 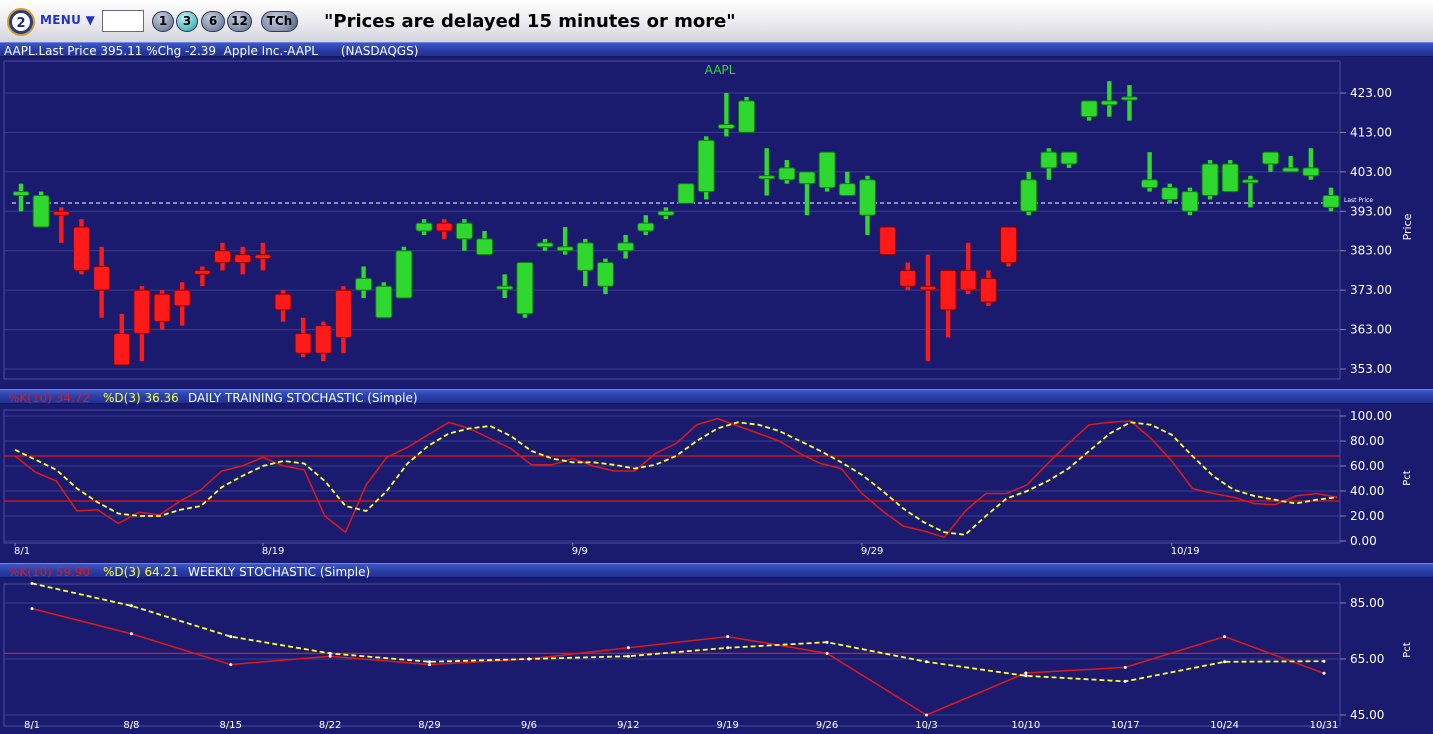 What do you see at coordinates (1407, 478) in the screenshot?
I see `daily-axis-label: Pct` at bounding box center [1407, 478].